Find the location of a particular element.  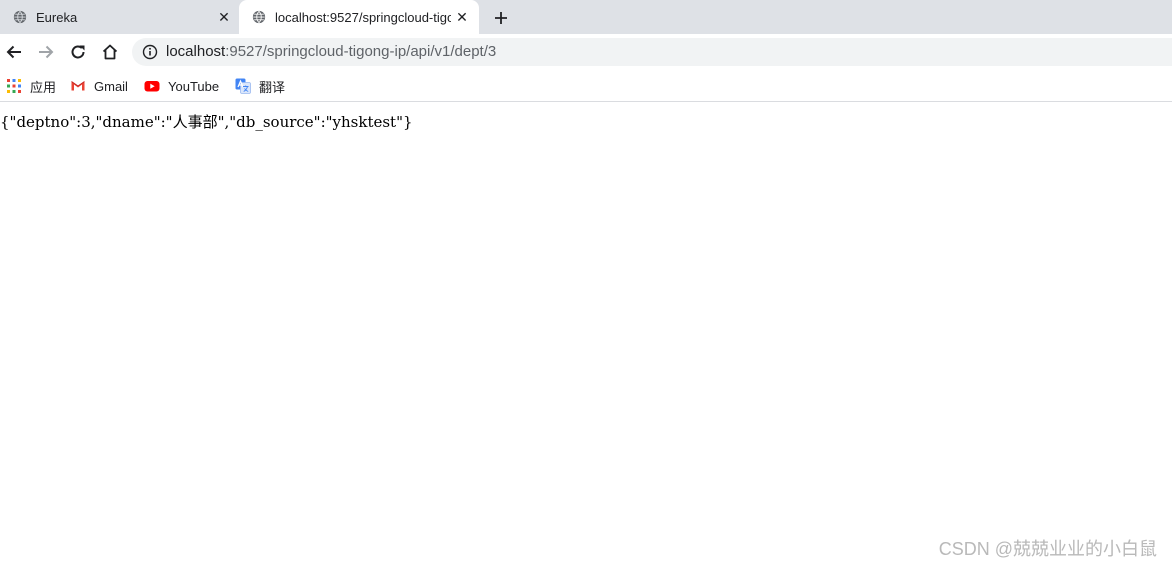

bookmark-label: 应用 is located at coordinates (43, 87).